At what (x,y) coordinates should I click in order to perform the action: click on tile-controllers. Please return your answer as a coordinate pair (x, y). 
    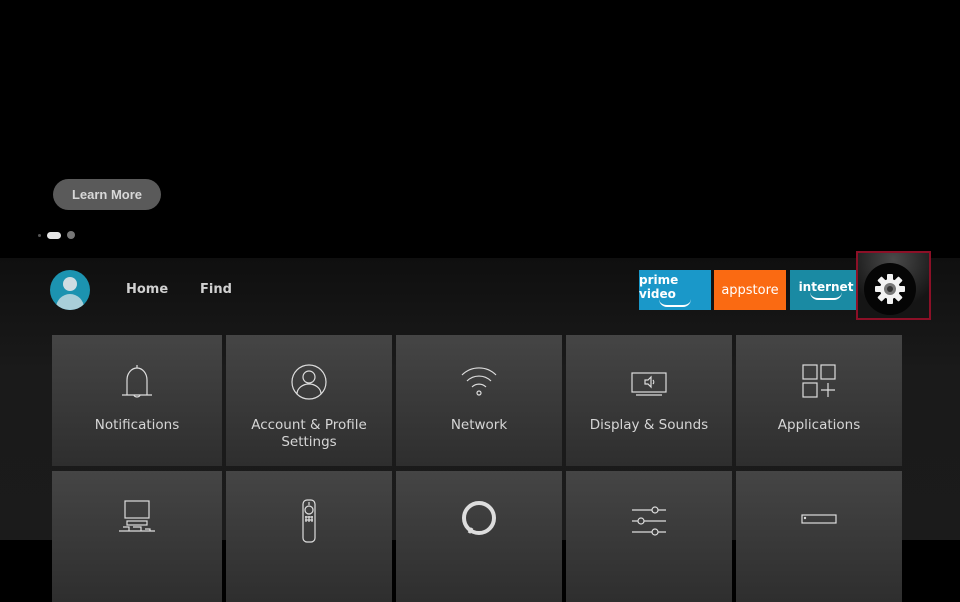
    Looking at the image, I should click on (309, 536).